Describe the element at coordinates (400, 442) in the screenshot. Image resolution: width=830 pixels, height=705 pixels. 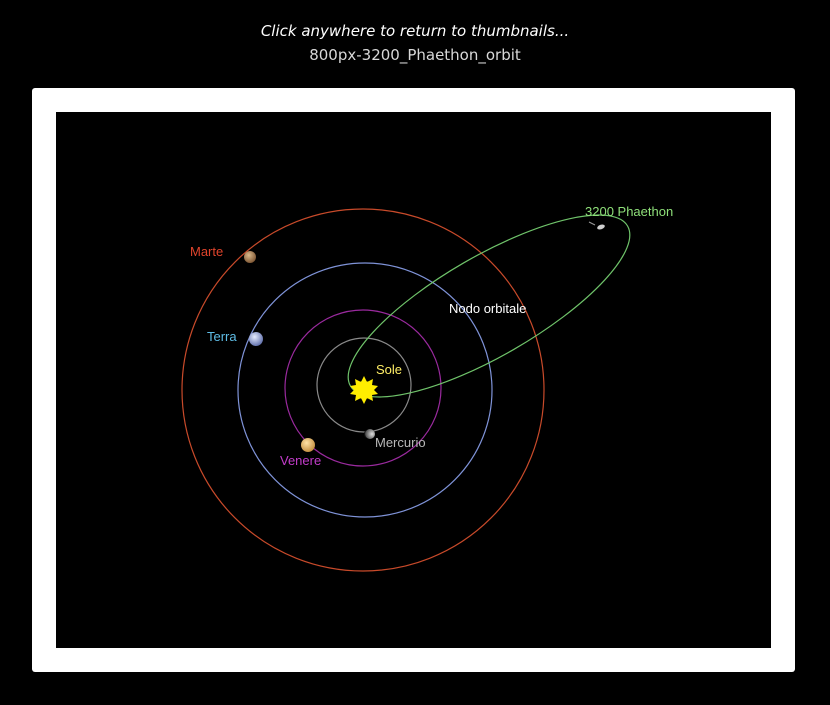
I see `mercury-label: Mercurio` at that location.